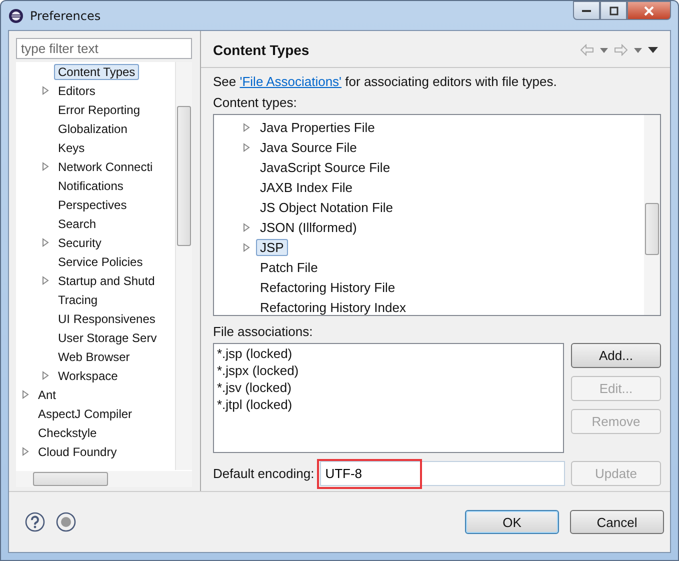 The width and height of the screenshot is (679, 561). Describe the element at coordinates (388, 353) in the screenshot. I see `file-association-item: *.jsp (locked)` at that location.